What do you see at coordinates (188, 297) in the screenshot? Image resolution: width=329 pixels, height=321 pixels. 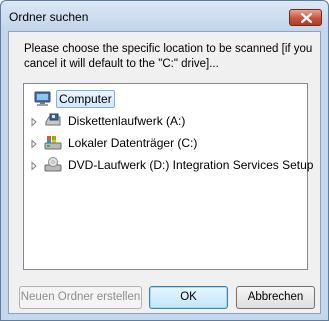 I see `ok-button: OK` at bounding box center [188, 297].